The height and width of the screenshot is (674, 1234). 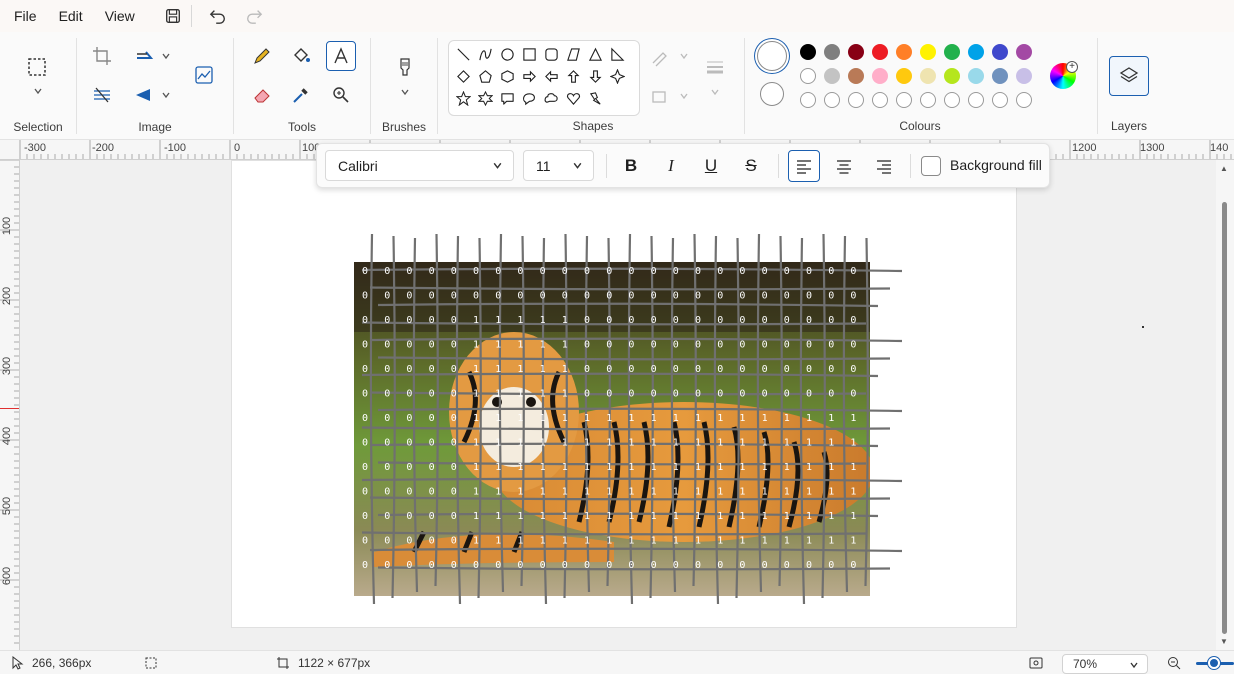 What do you see at coordinates (204, 75) in the screenshot?
I see `image-properties-icon` at bounding box center [204, 75].